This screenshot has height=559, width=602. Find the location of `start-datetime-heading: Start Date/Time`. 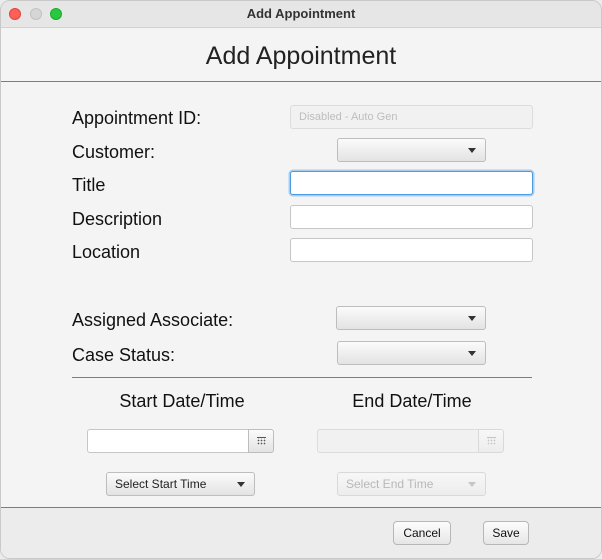

start-datetime-heading: Start Date/Time is located at coordinates (182, 401).